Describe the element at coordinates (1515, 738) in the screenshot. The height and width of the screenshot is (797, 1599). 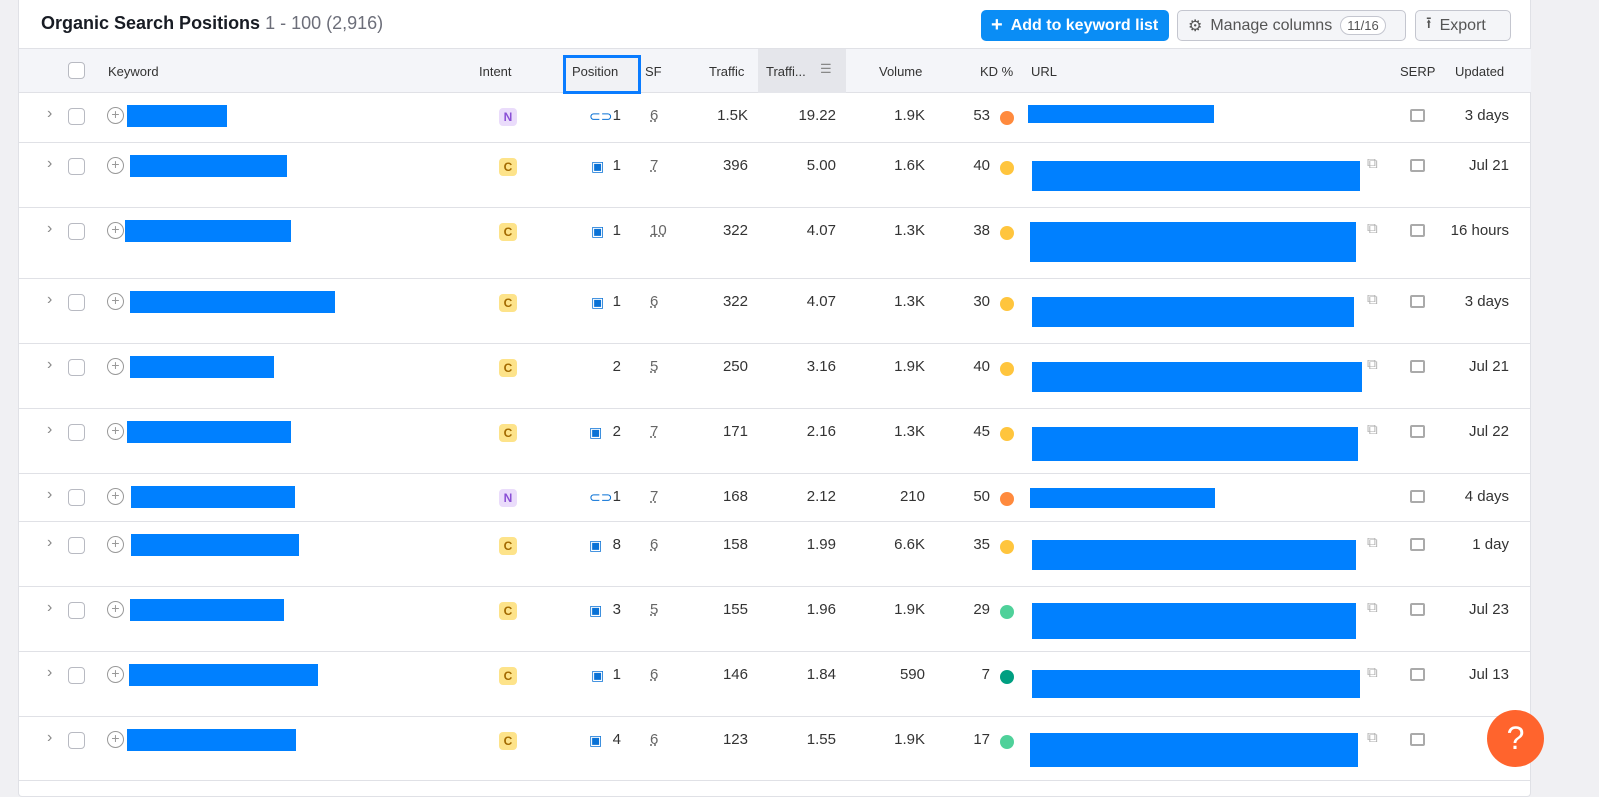
I see `help-button: ?` at that location.